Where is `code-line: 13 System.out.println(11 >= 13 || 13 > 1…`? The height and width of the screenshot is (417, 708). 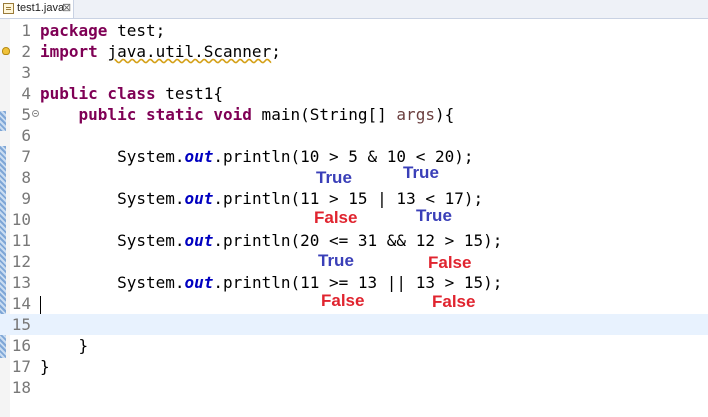
code-line: 13 System.out.println(11 >= 13 || 13 > 1… is located at coordinates (354, 282).